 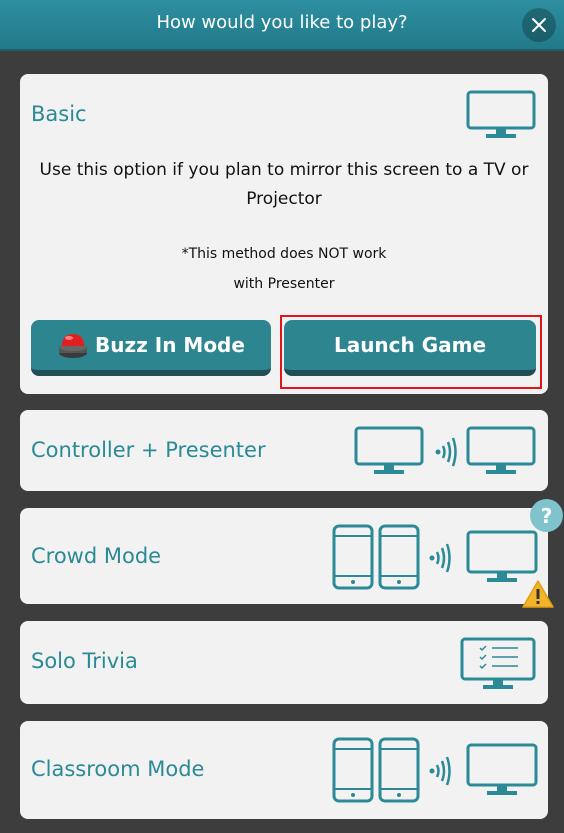 What do you see at coordinates (170, 345) in the screenshot?
I see `buzz-in-mode-label: Buzz In Mode` at bounding box center [170, 345].